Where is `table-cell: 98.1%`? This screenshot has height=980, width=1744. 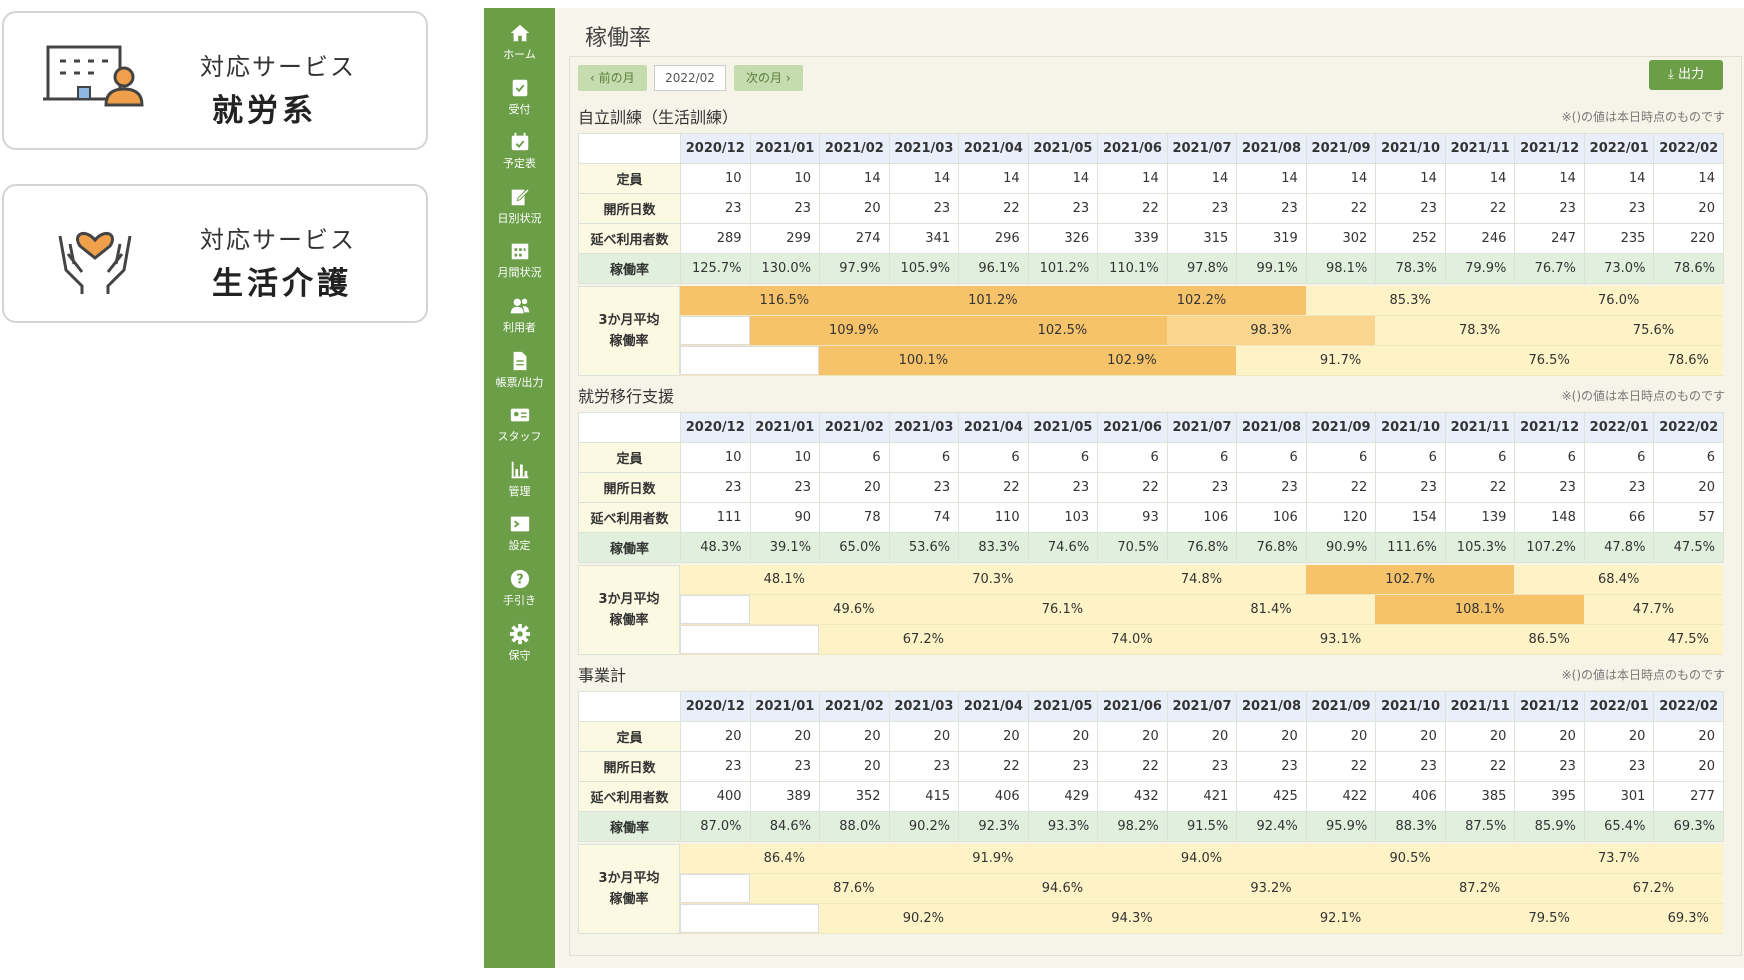
table-cell: 98.1% is located at coordinates (1341, 268).